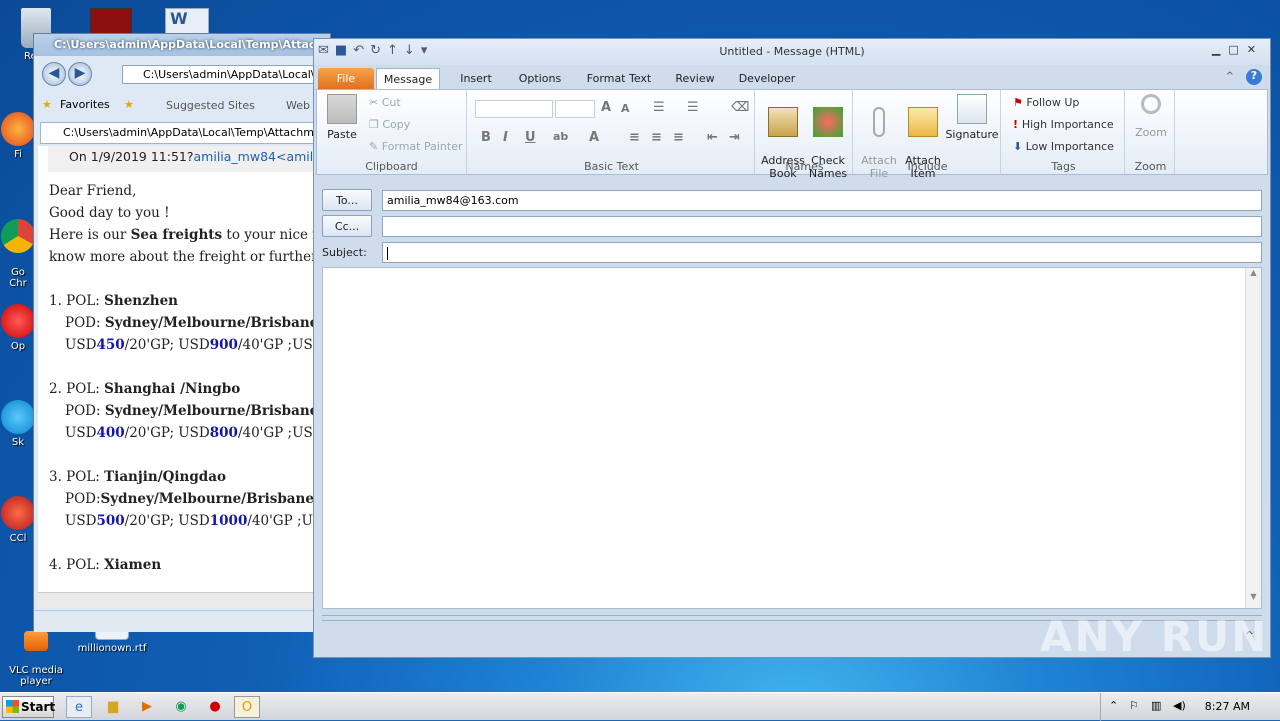 Image resolution: width=1280 pixels, height=721 pixels. Describe the element at coordinates (1253, 276) in the screenshot. I see `scroll-up-icon: ▲` at that location.